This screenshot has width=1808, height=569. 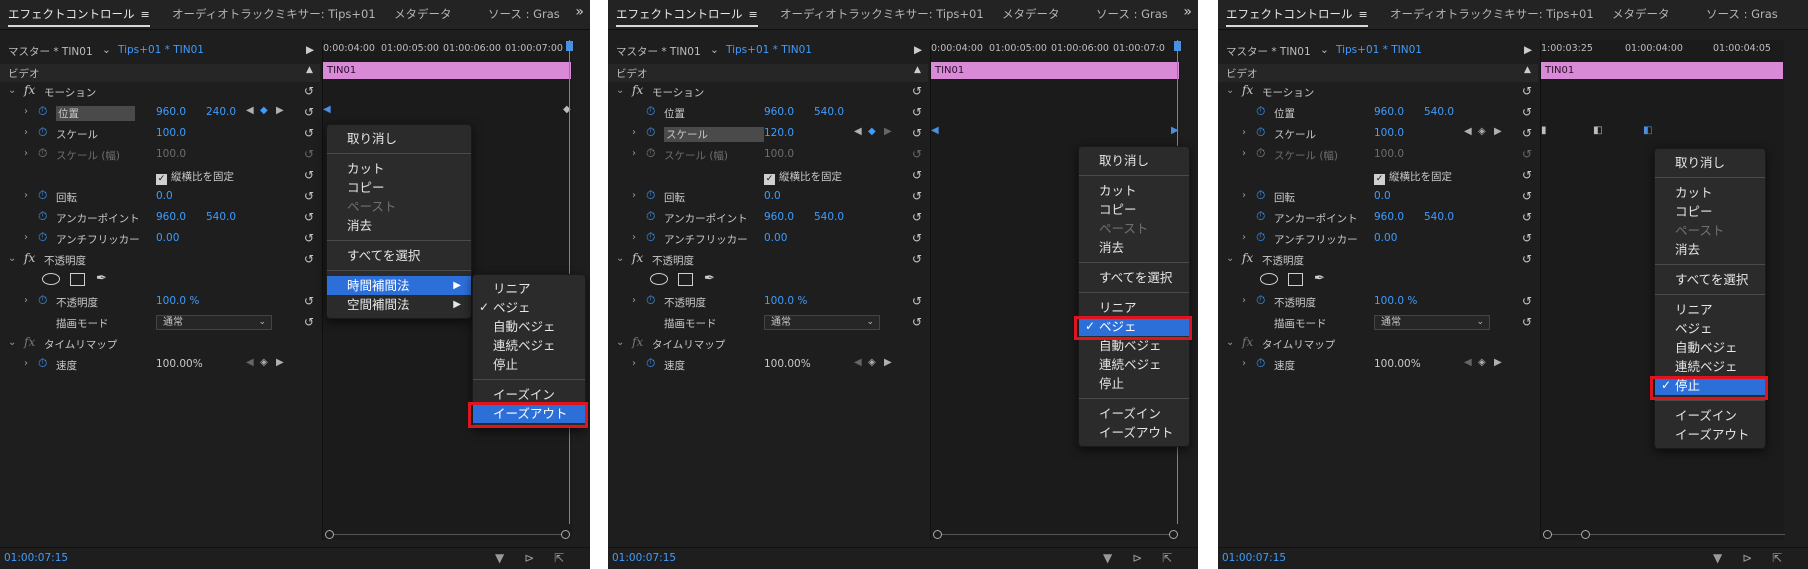 What do you see at coordinates (1134, 432) in the screenshot?
I see `menu-item-ease-out: イーズアウト` at bounding box center [1134, 432].